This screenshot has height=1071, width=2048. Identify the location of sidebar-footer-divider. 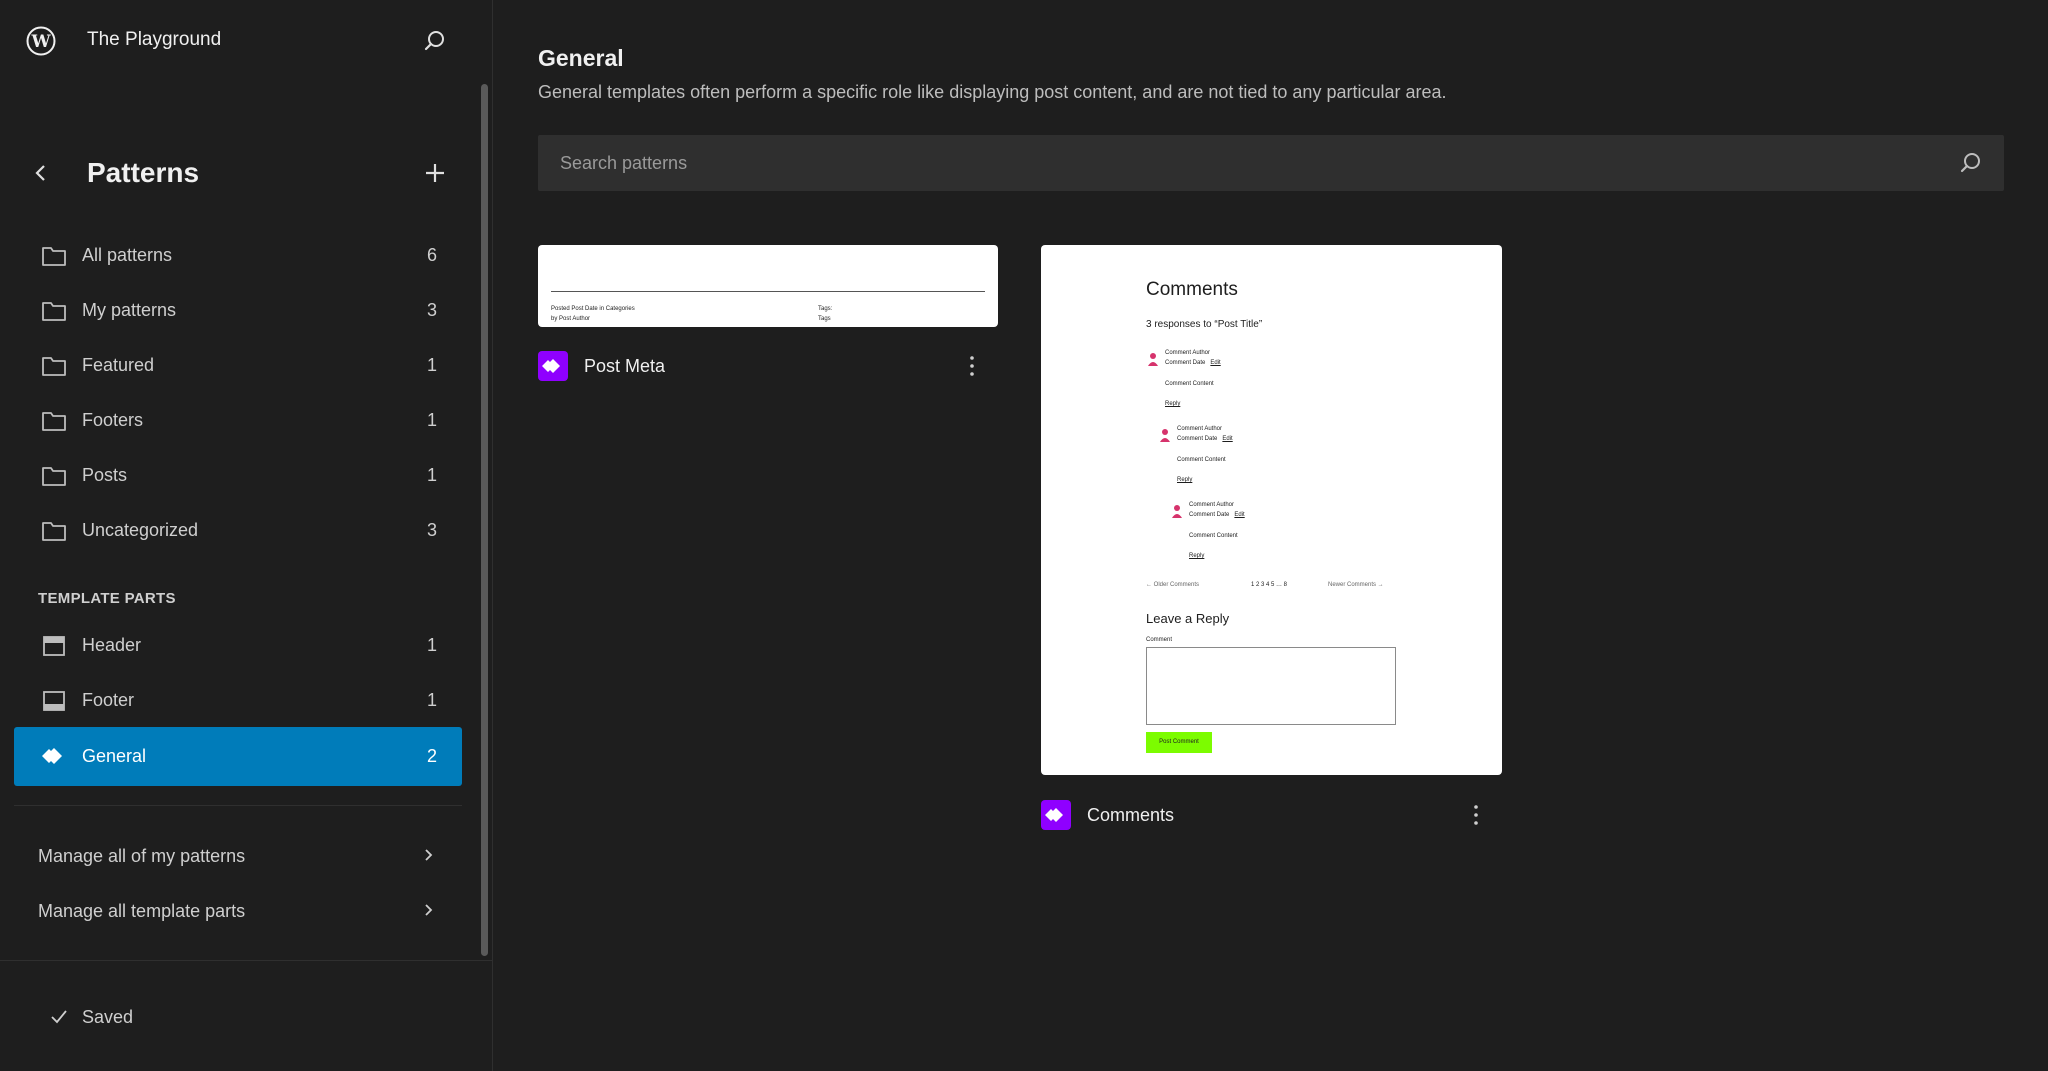
(246, 960).